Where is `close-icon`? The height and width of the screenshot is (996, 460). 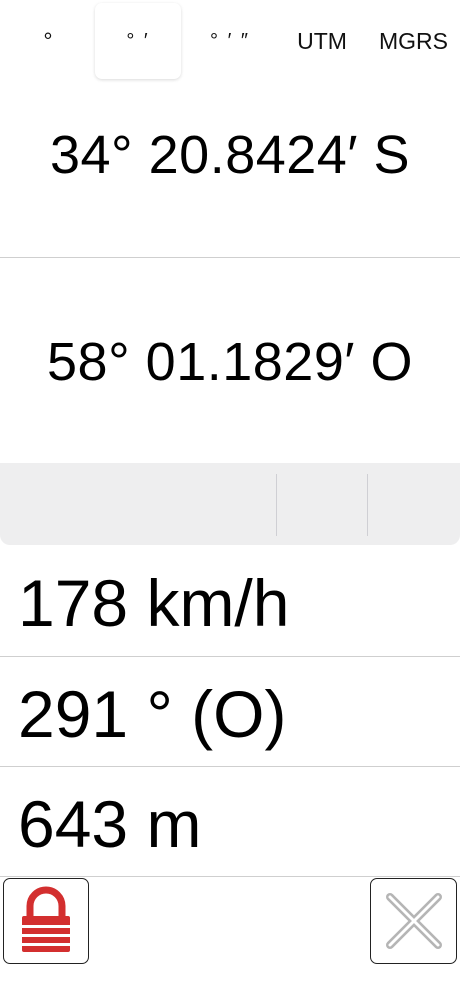 close-icon is located at coordinates (413, 921).